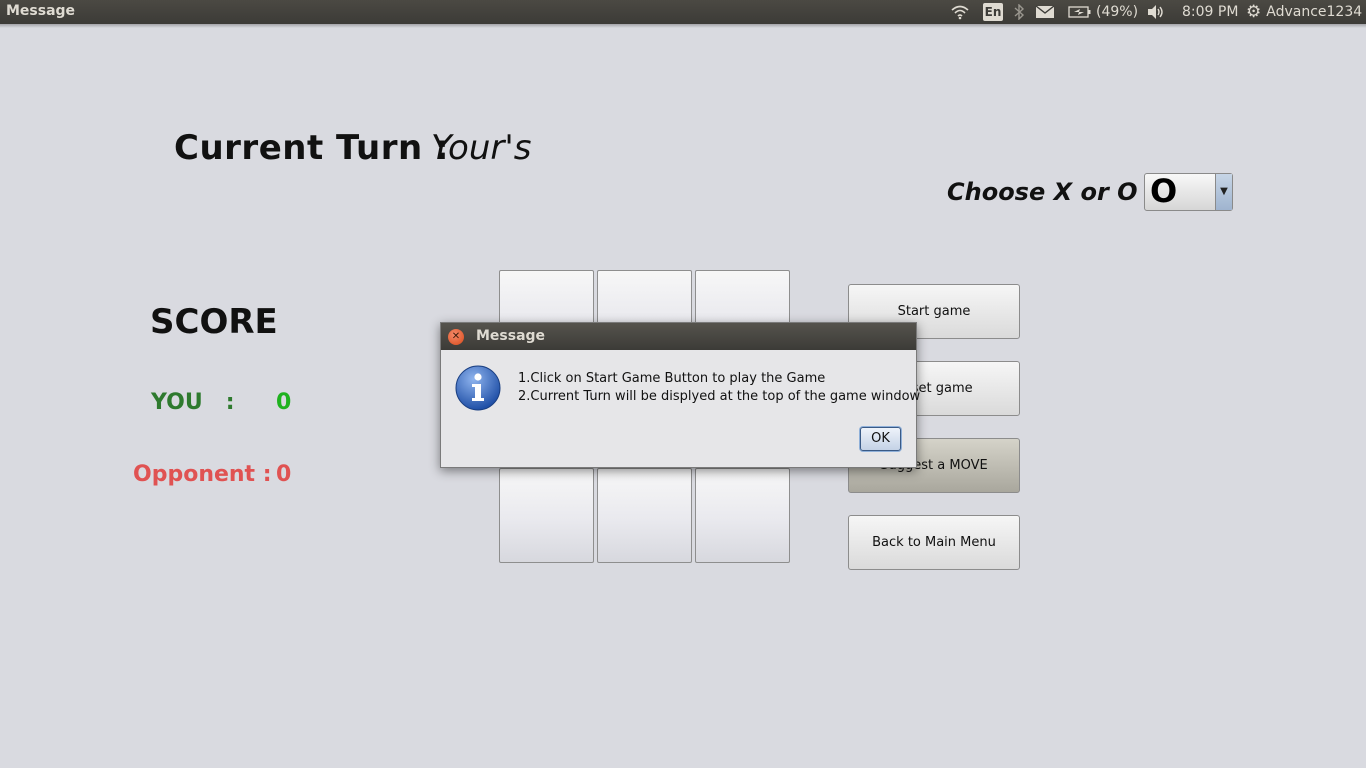 The width and height of the screenshot is (1366, 768). I want to click on language-indicator: En, so click(993, 12).